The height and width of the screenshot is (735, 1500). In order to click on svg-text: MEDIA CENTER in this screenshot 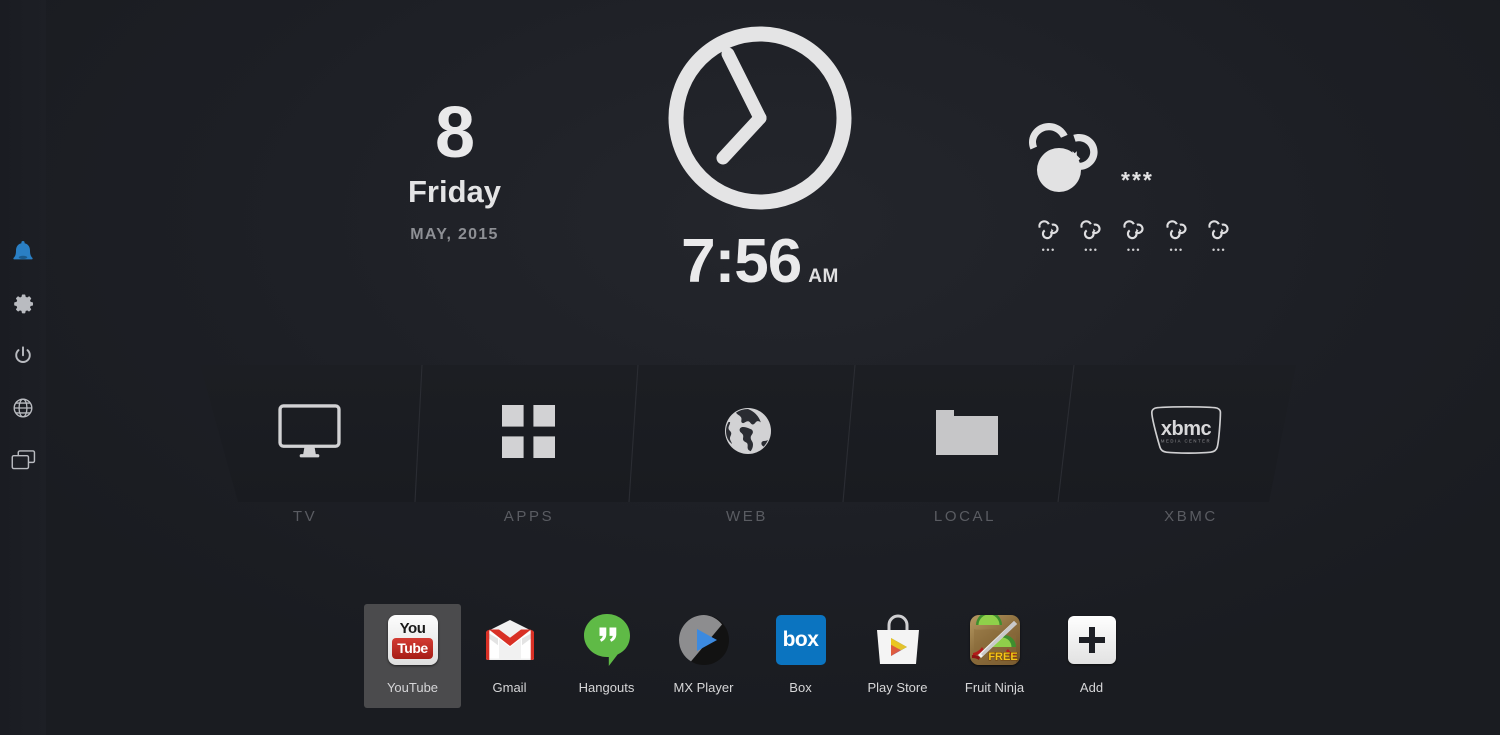, I will do `click(1186, 441)`.